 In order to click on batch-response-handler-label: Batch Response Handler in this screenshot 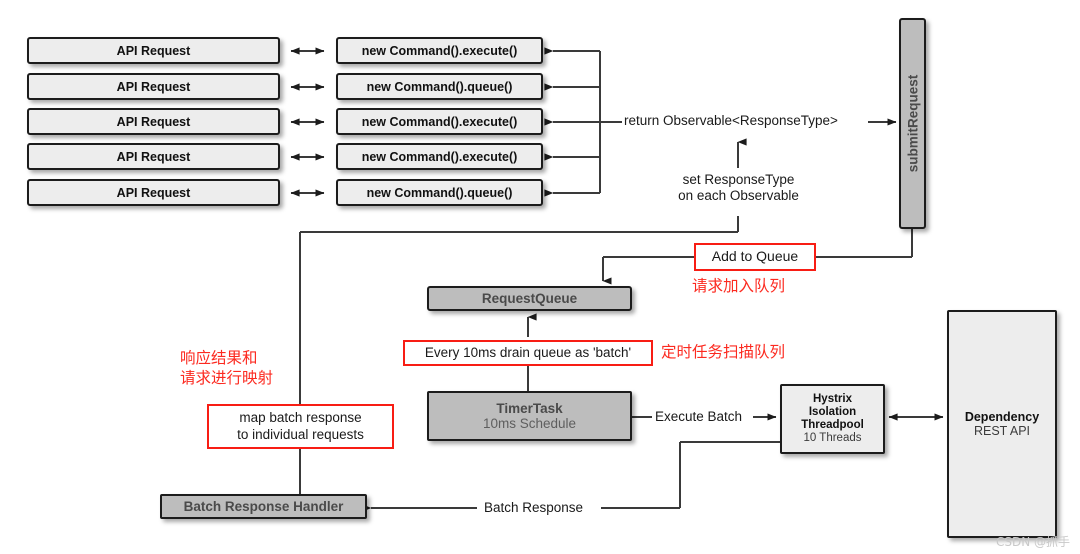, I will do `click(263, 506)`.